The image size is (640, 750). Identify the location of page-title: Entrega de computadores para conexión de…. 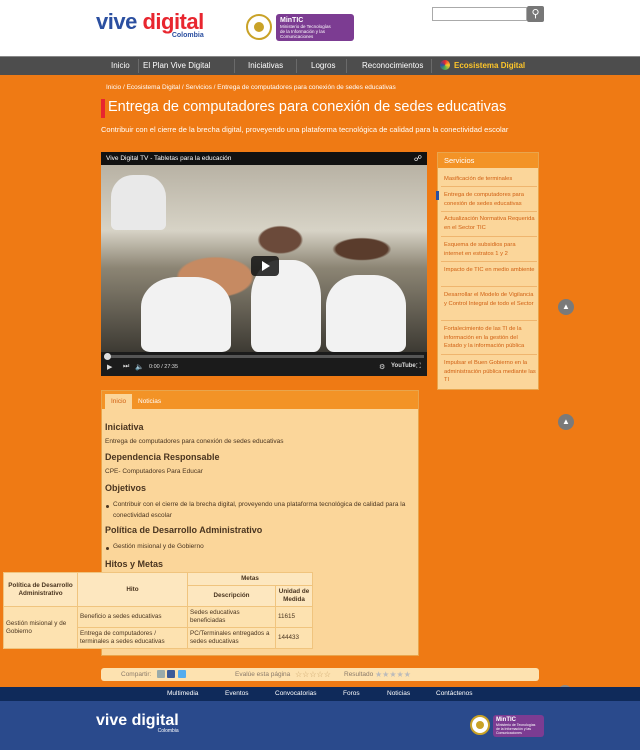
(307, 107).